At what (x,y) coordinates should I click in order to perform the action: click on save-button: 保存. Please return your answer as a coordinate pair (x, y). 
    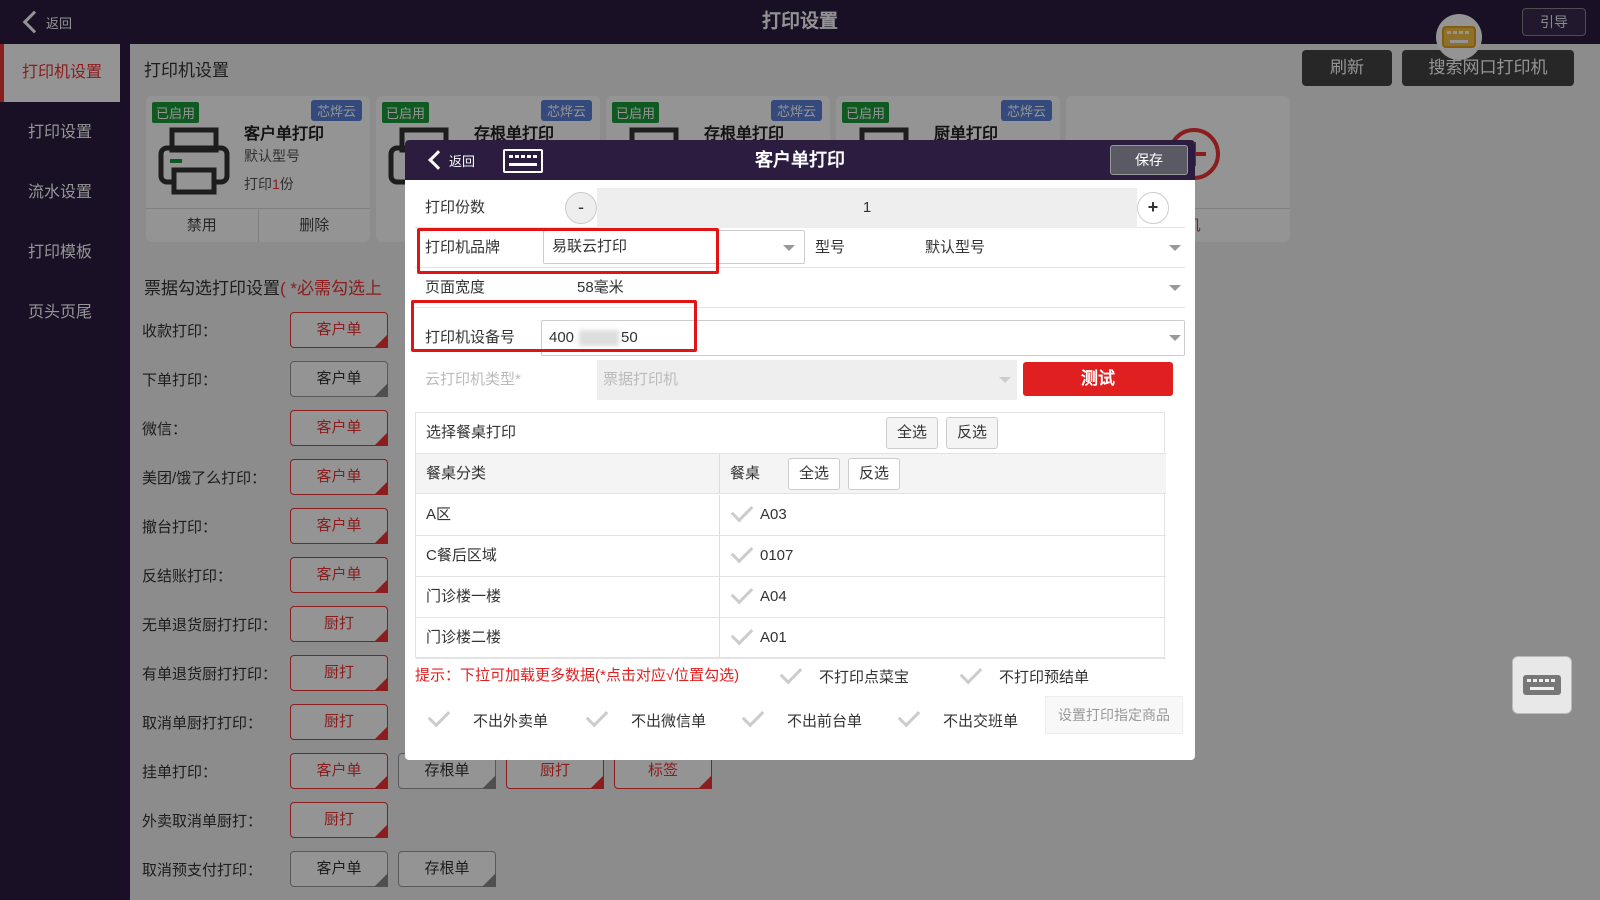
    Looking at the image, I should click on (1149, 160).